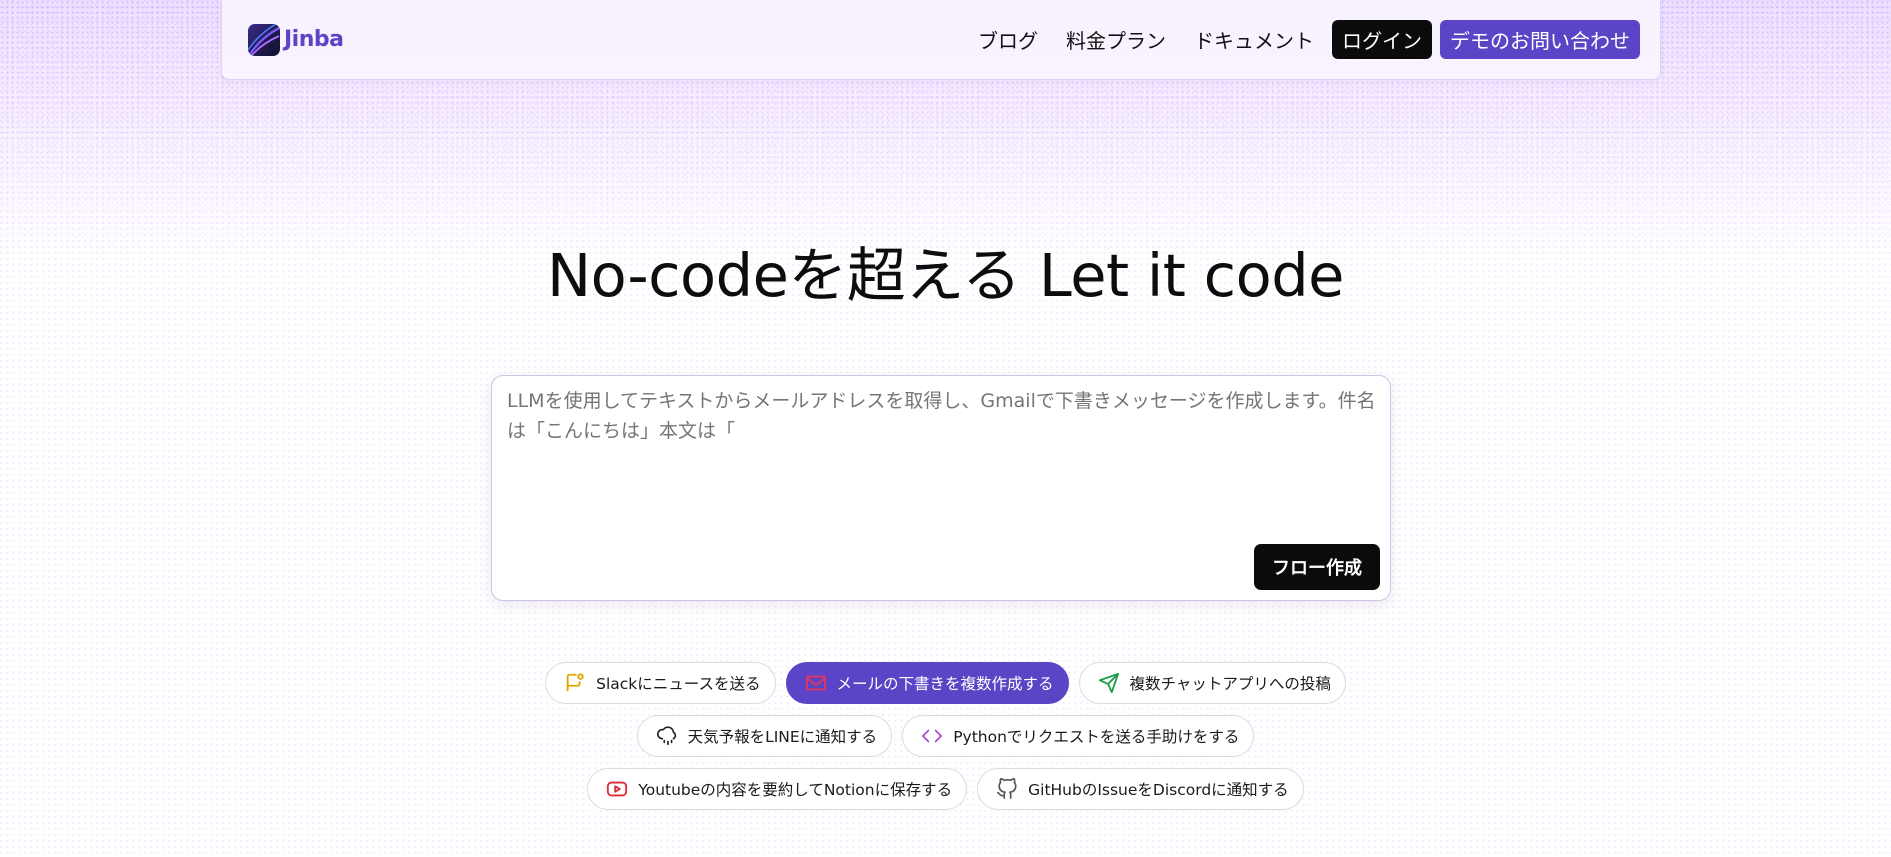  Describe the element at coordinates (945, 275) in the screenshot. I see `hero-title: No-codeを超える Let it code` at that location.